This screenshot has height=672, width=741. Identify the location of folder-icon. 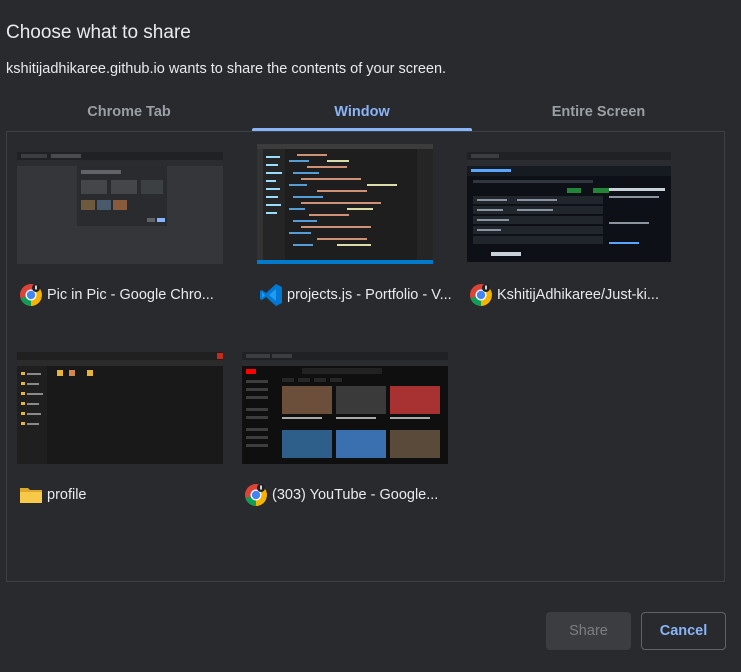
(31, 495).